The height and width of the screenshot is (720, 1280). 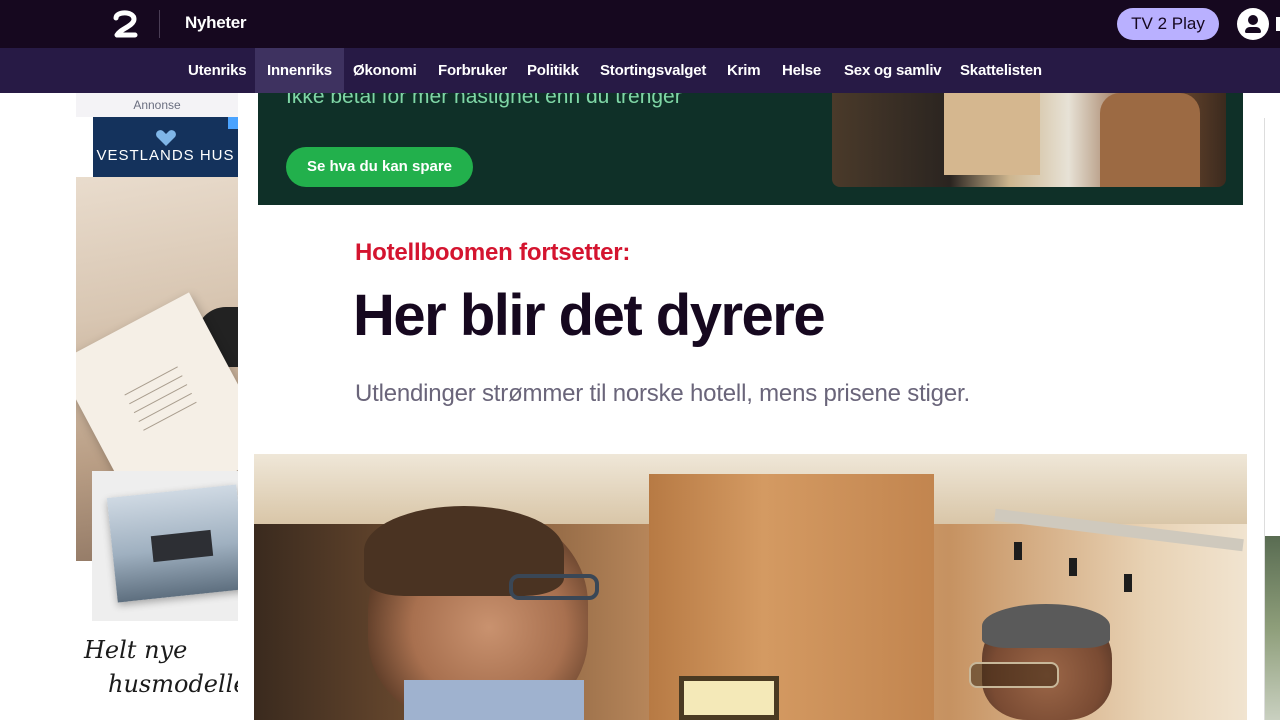 I want to click on nav-item-skattelisten: Skattelisten, so click(x=1001, y=70).